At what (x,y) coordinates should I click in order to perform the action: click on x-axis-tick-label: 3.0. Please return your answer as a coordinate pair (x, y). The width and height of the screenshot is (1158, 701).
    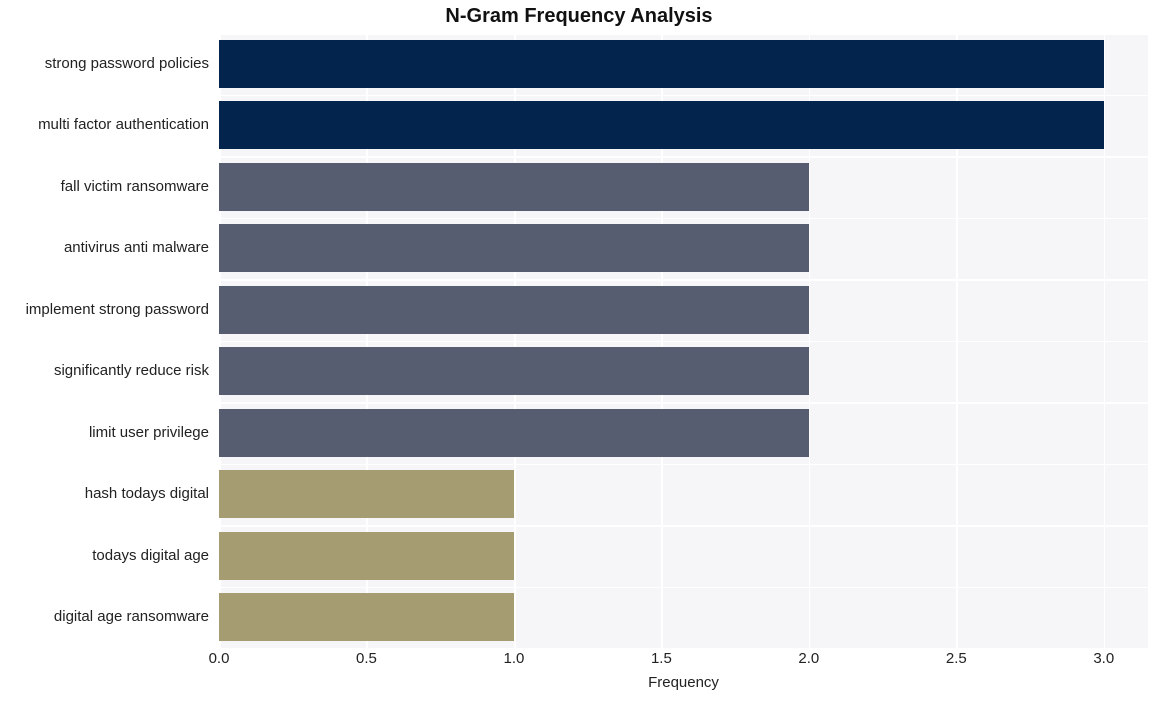
    Looking at the image, I should click on (1104, 658).